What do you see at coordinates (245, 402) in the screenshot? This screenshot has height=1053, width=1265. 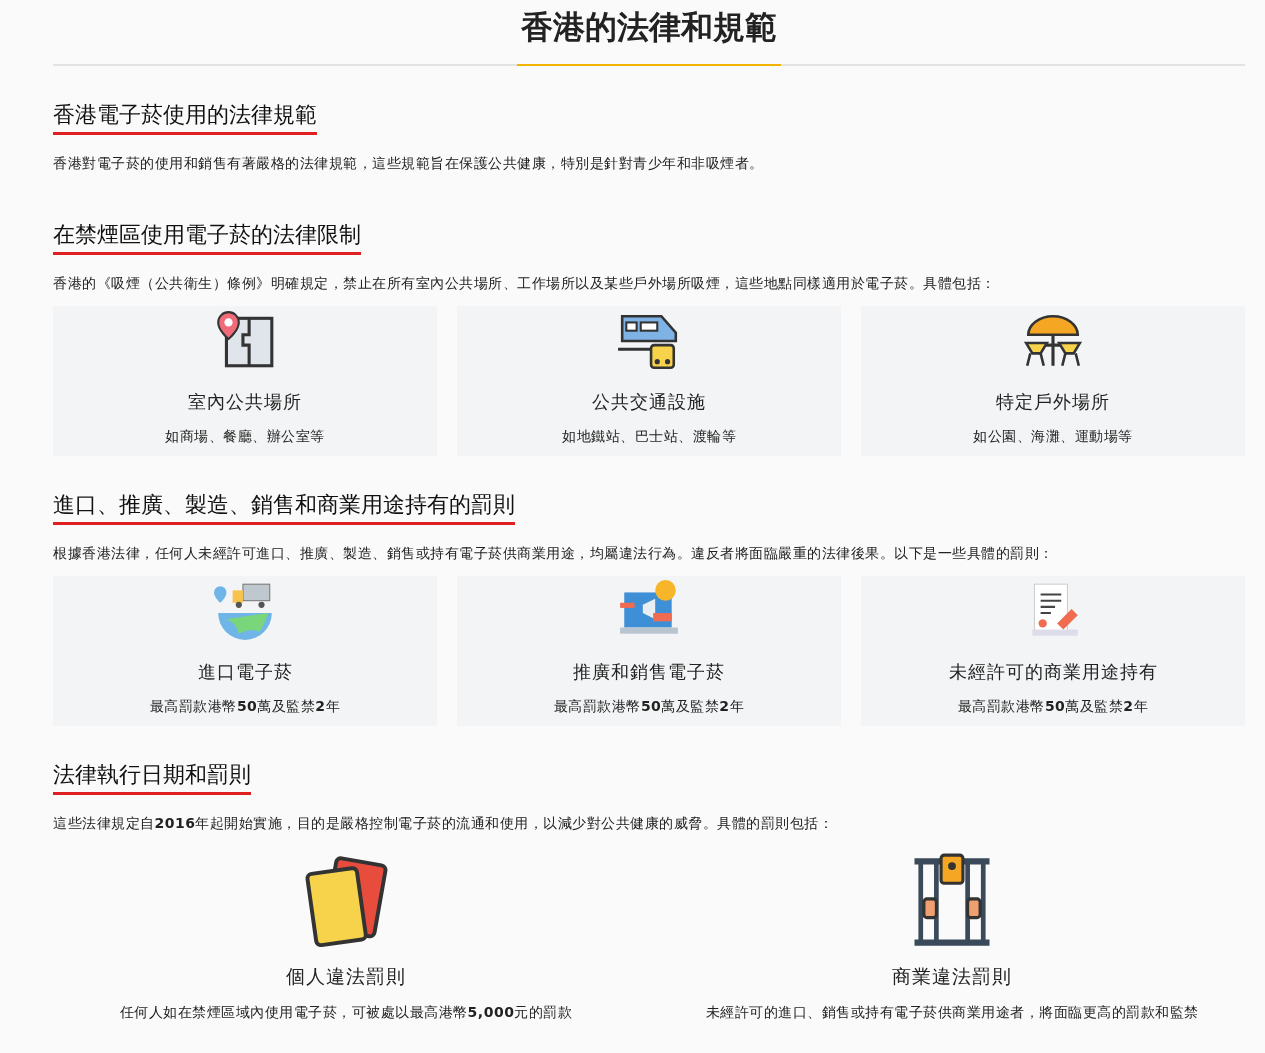 I see `card-title: 室內公共場所` at bounding box center [245, 402].